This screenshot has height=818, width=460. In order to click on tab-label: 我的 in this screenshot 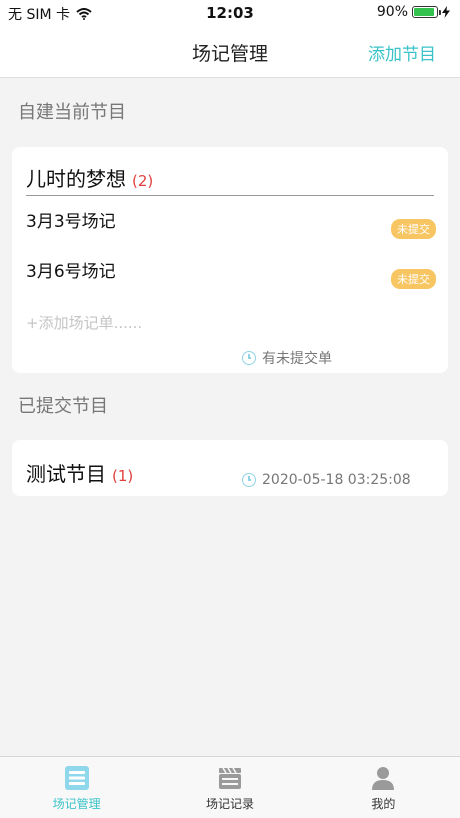, I will do `click(383, 804)`.